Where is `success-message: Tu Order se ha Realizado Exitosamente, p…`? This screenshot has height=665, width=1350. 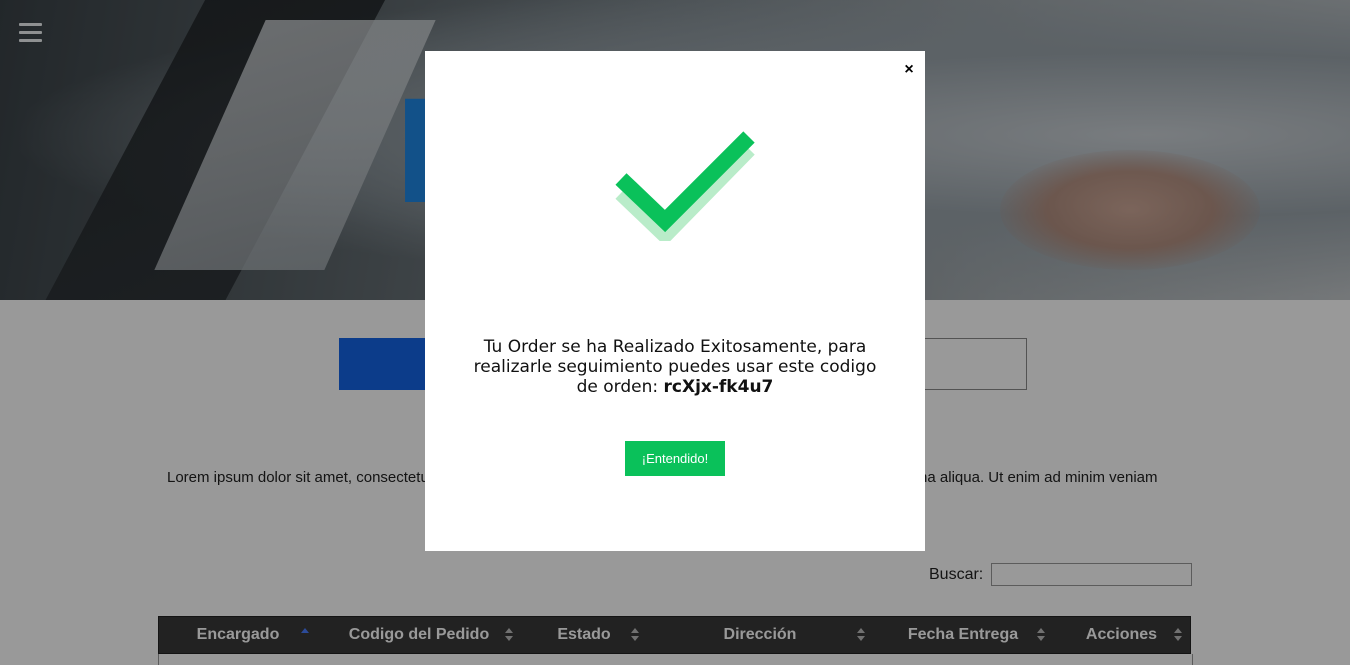
success-message: Tu Order se ha Realizado Exitosamente, p… is located at coordinates (675, 367).